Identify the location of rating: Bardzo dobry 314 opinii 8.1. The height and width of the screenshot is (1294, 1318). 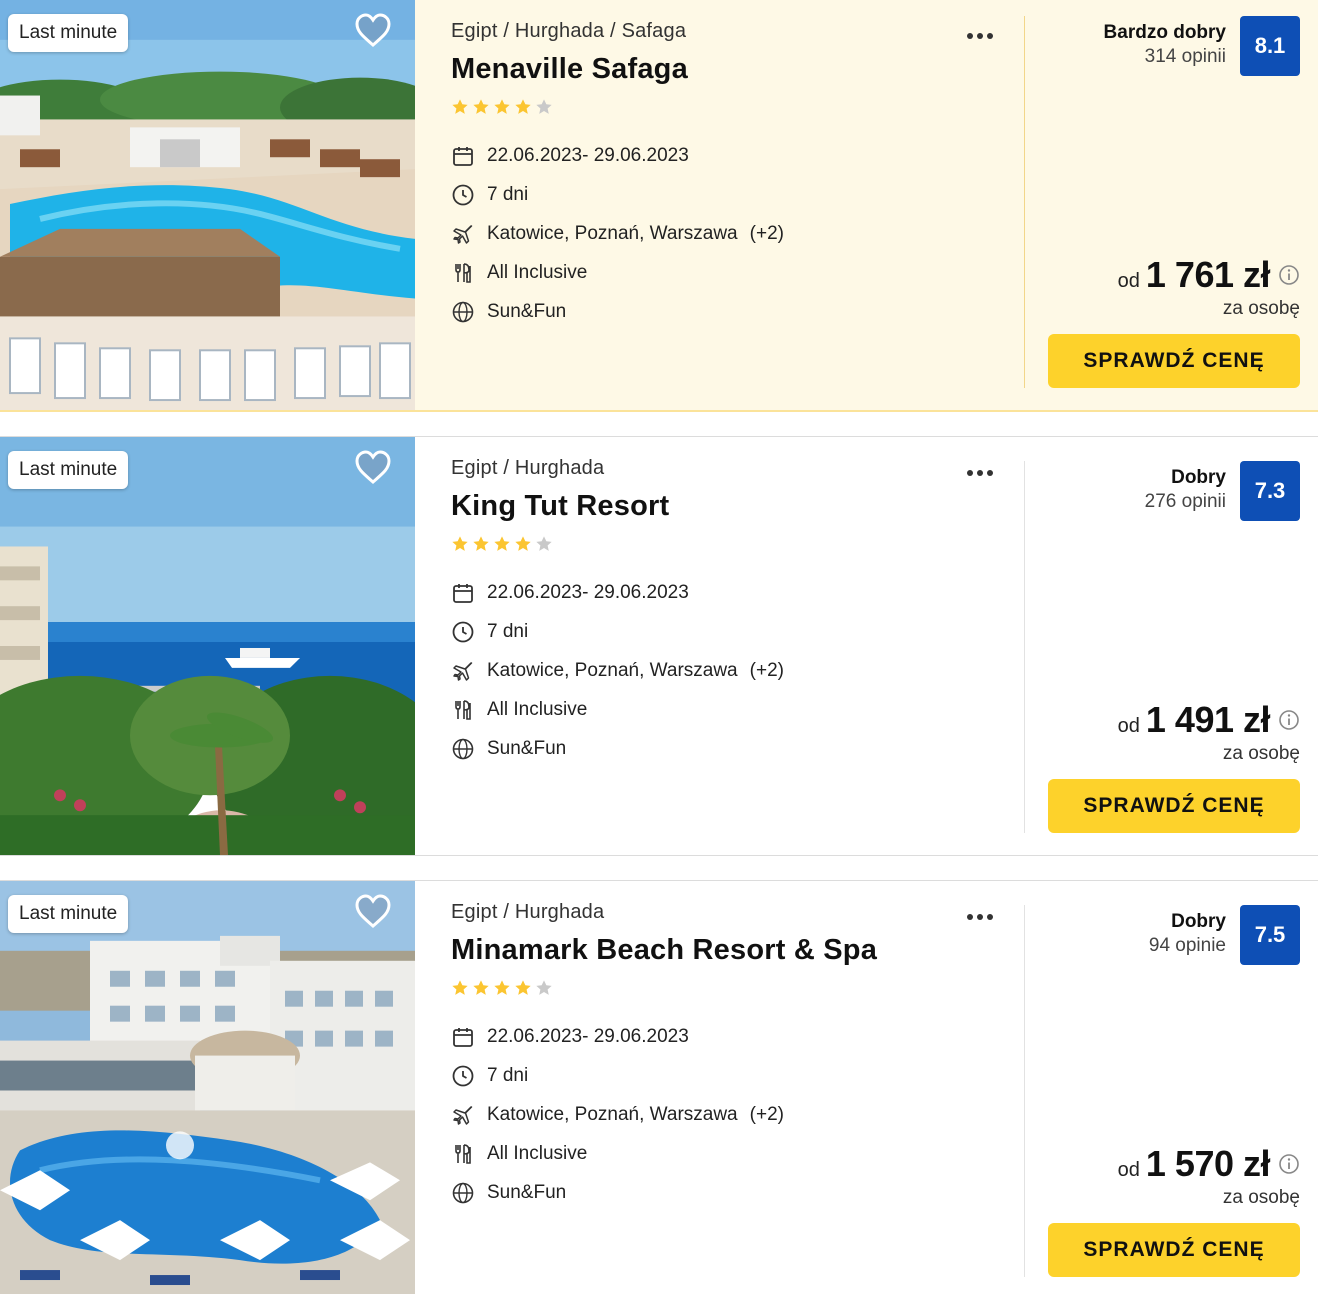
(1202, 46).